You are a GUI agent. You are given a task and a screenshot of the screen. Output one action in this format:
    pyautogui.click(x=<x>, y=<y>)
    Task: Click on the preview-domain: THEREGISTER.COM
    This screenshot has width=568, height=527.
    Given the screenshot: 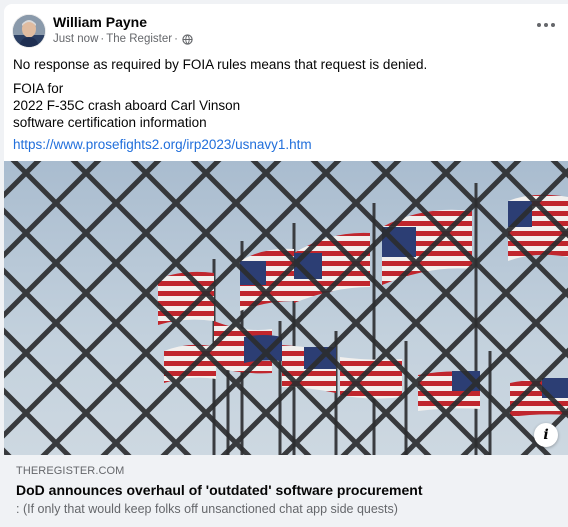 What is the action you would take?
    pyautogui.click(x=70, y=471)
    